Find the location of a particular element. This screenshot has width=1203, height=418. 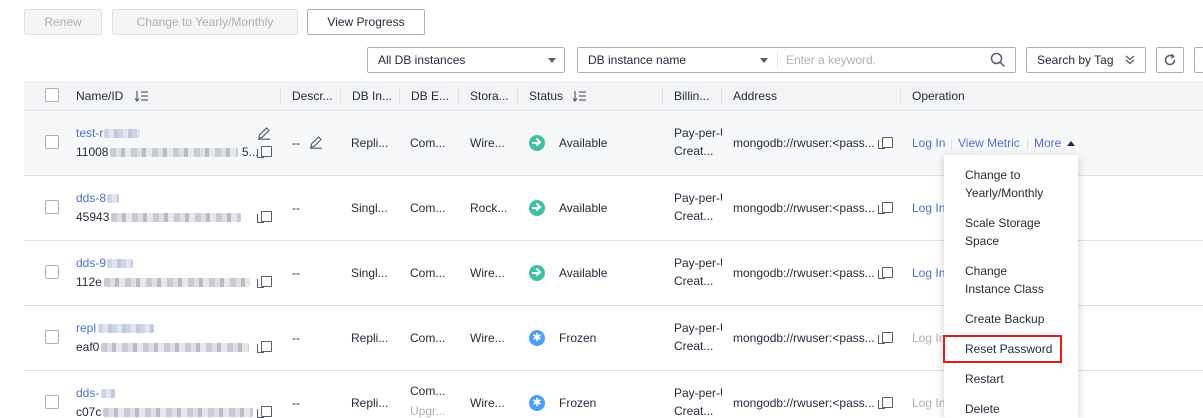

instance-filter-select: All DB instances is located at coordinates (466, 60).